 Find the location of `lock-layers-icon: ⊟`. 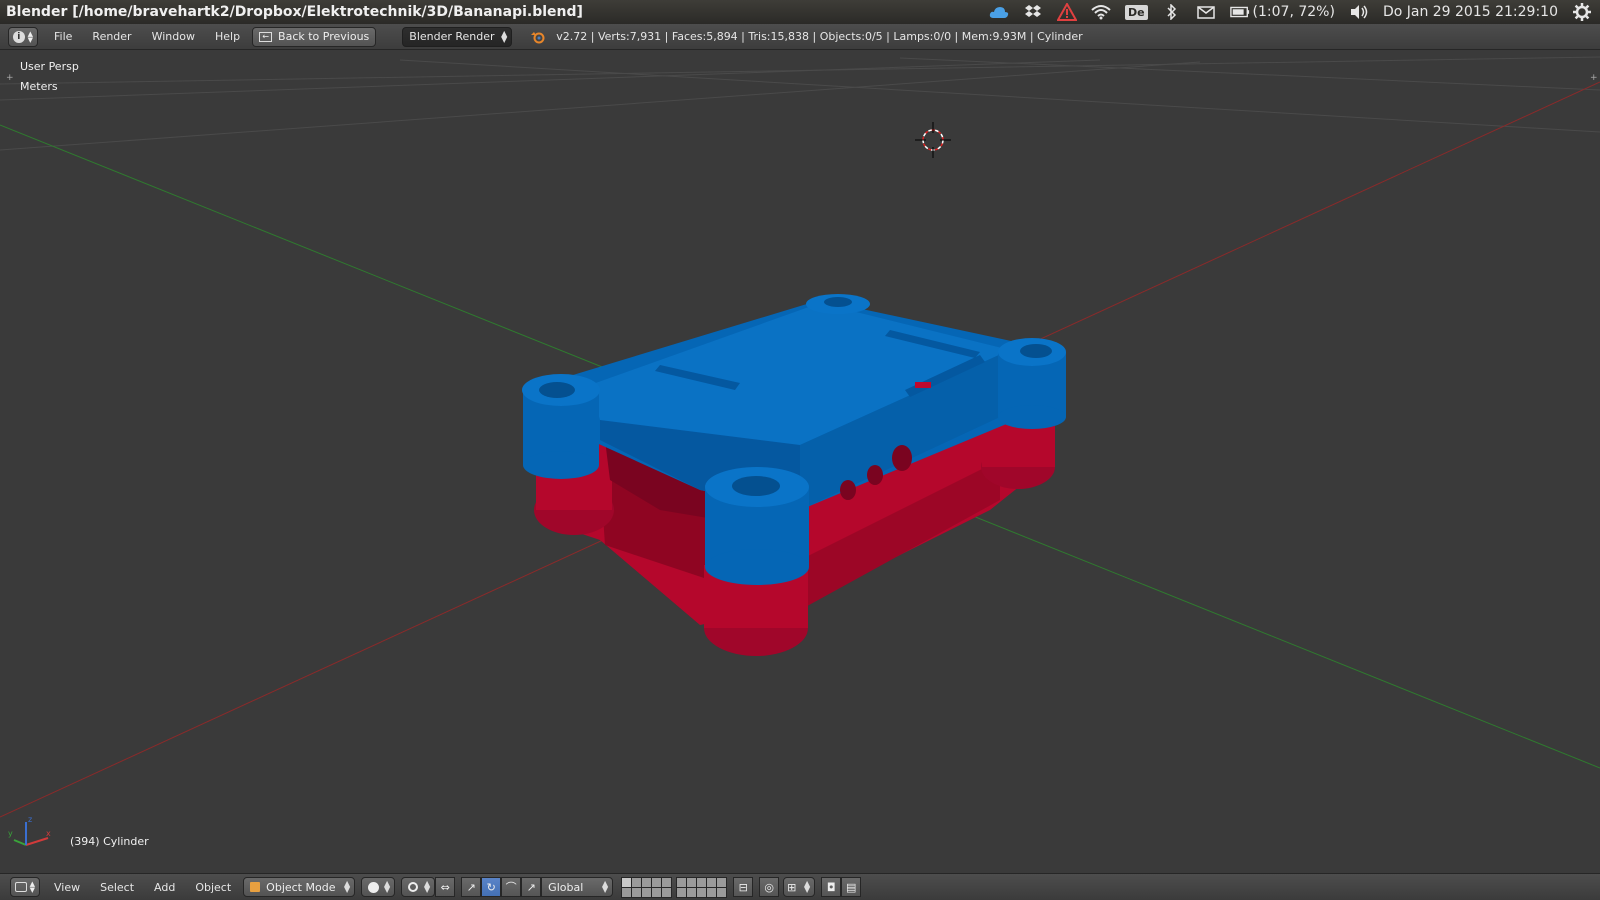

lock-layers-icon: ⊟ is located at coordinates (743, 887).